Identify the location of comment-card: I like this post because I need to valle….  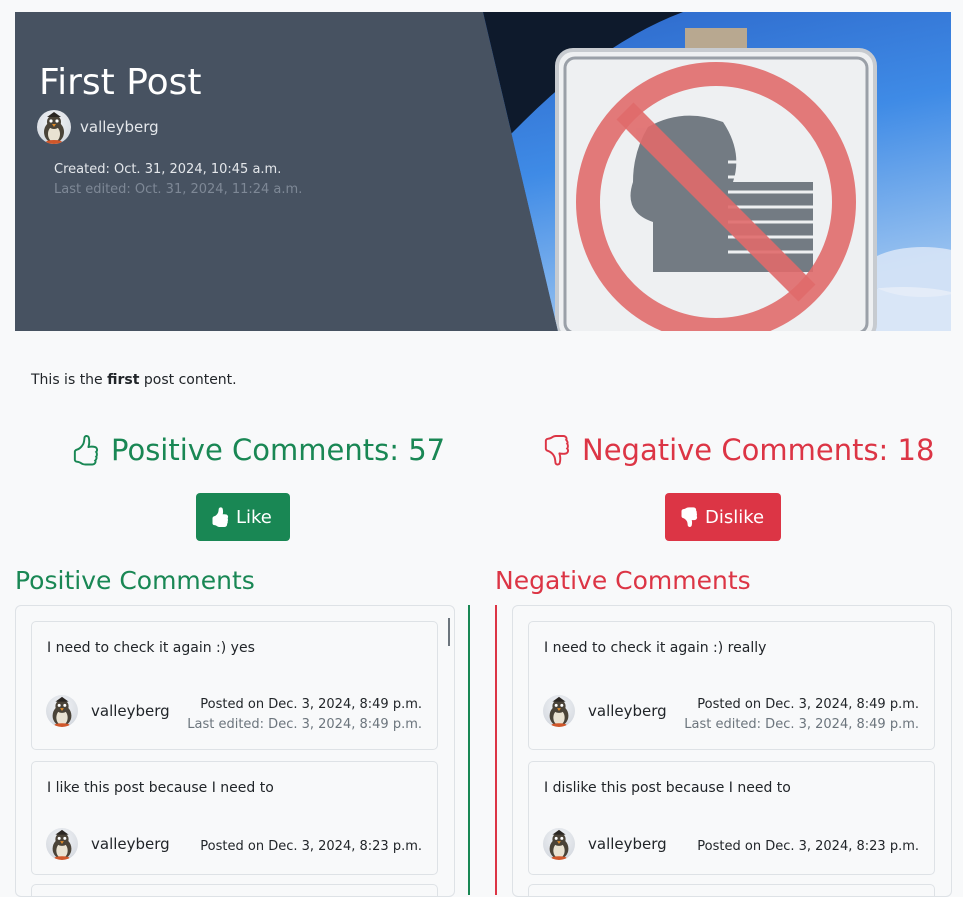
(234, 818).